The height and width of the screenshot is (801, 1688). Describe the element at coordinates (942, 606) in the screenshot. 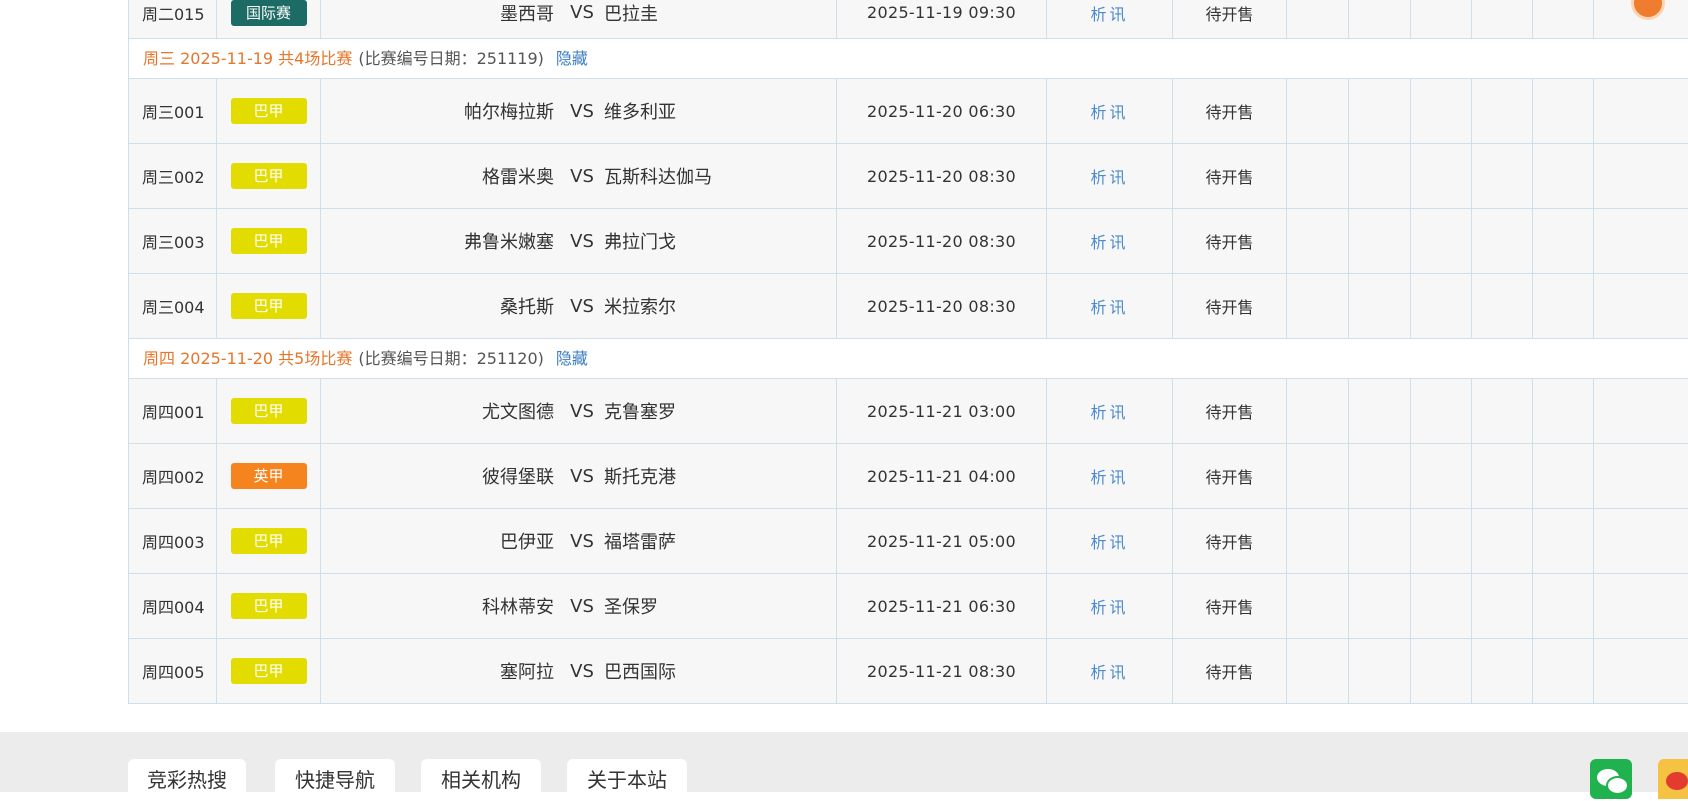

I see `match-time: 2025-11-21 06:30` at that location.